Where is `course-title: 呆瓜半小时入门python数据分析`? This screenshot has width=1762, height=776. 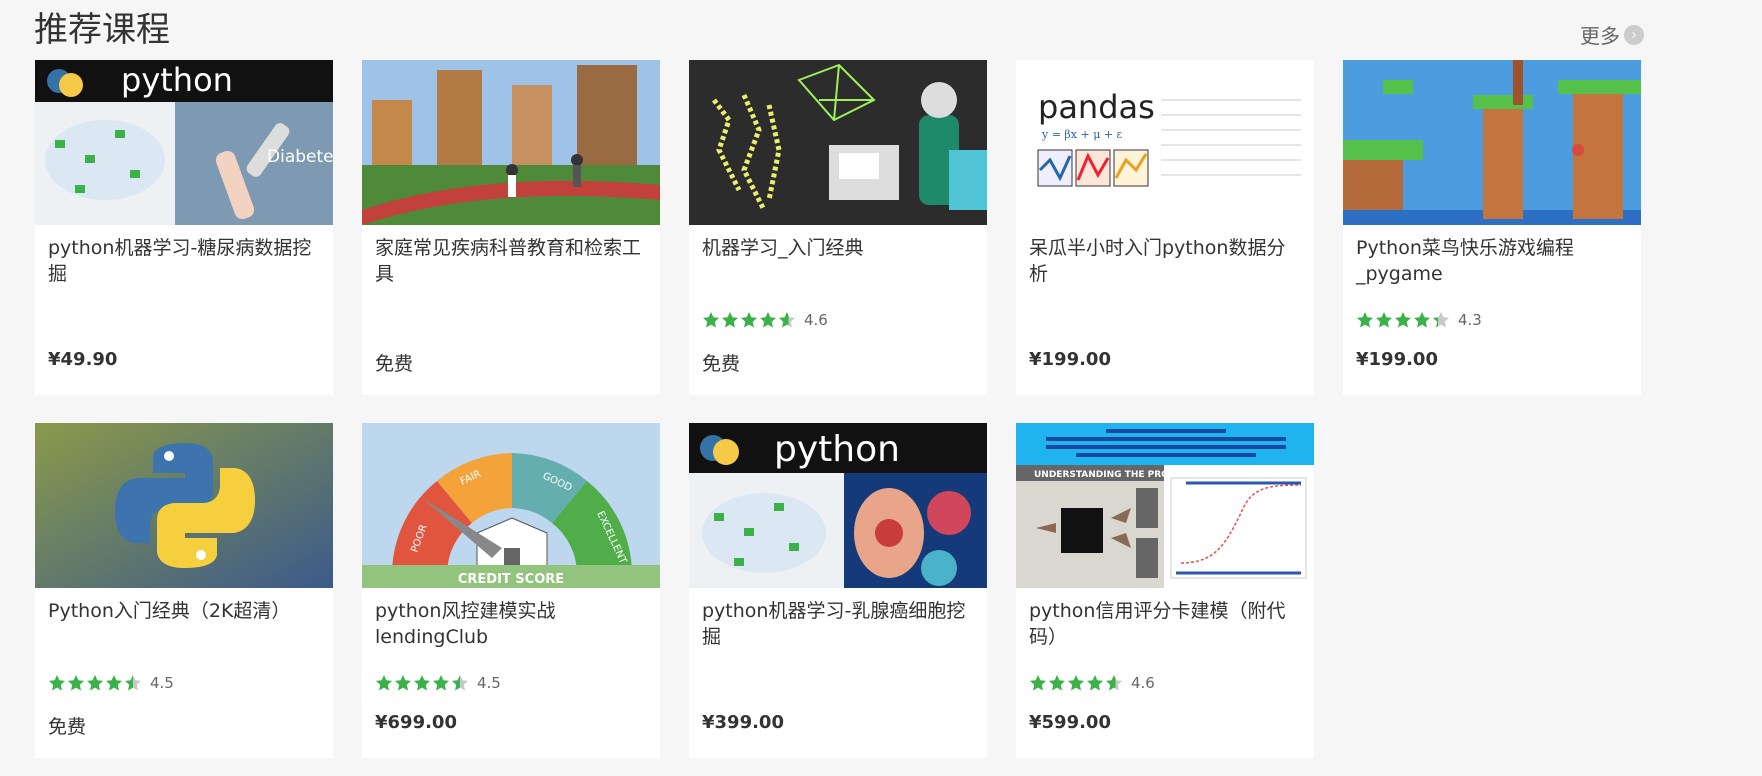 course-title: 呆瓜半小时入门python数据分析 is located at coordinates (1165, 261).